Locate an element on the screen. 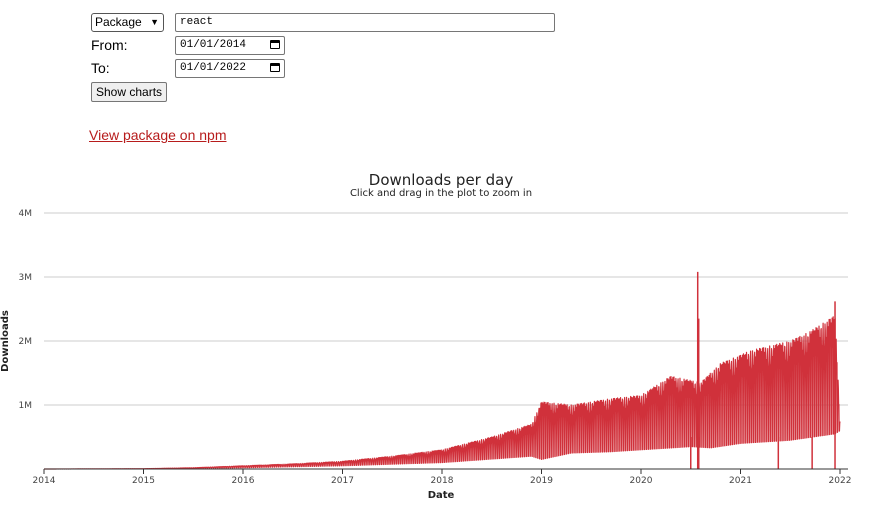  x-tick-label: 2022 is located at coordinates (840, 481).